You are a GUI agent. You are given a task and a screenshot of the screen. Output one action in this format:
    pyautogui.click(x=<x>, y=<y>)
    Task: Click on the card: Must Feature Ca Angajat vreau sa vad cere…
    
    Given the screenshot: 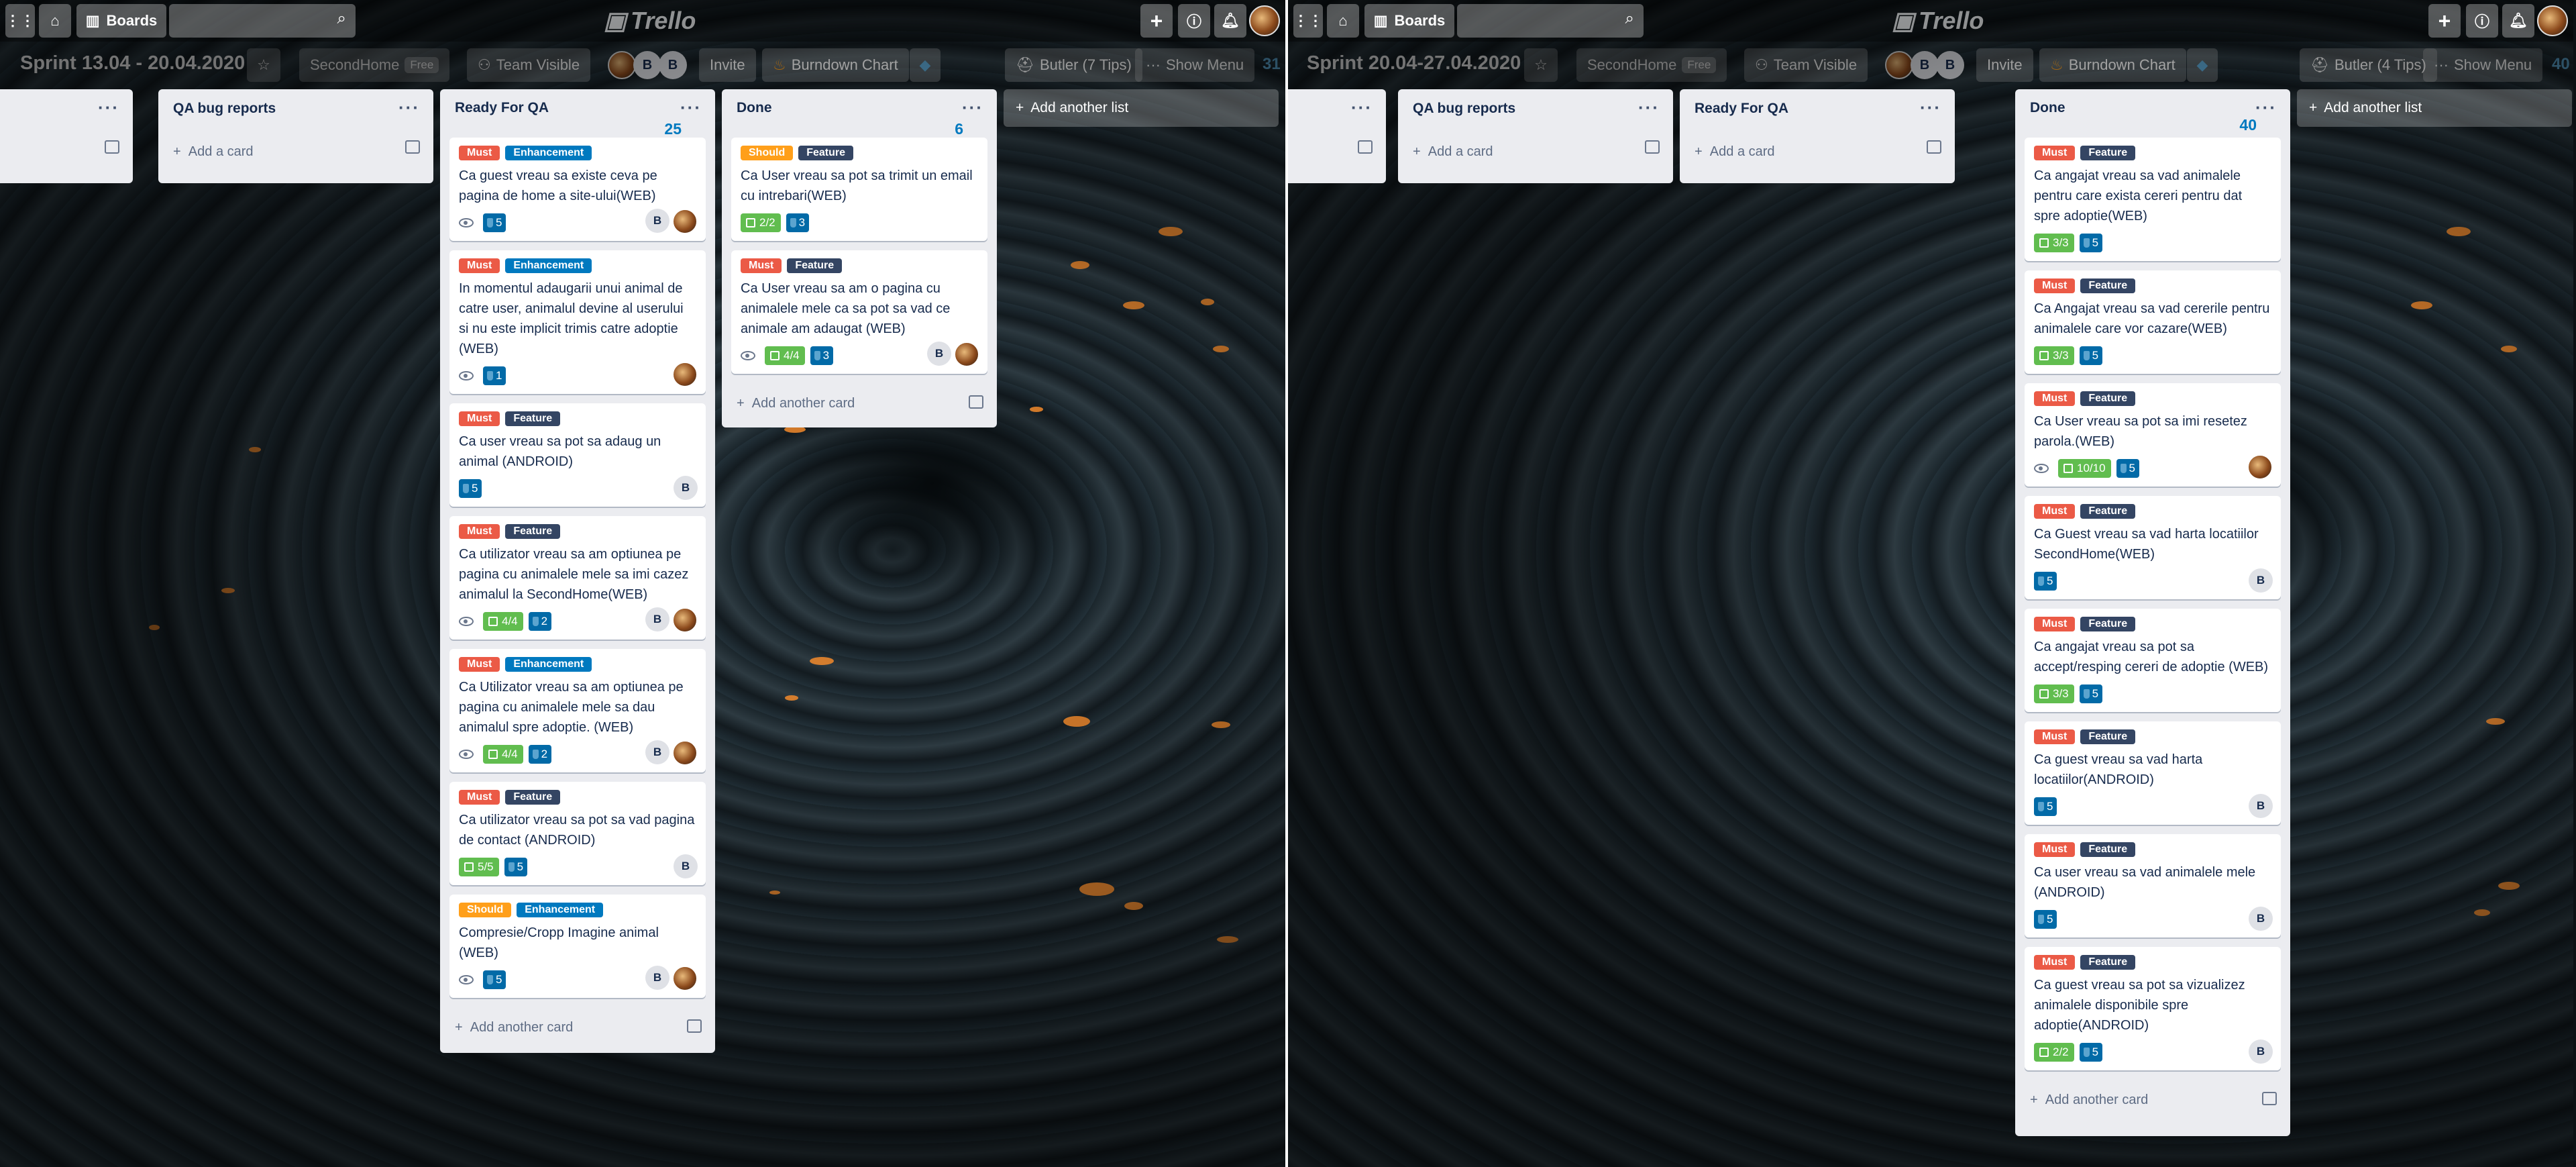 What is the action you would take?
    pyautogui.click(x=2153, y=322)
    